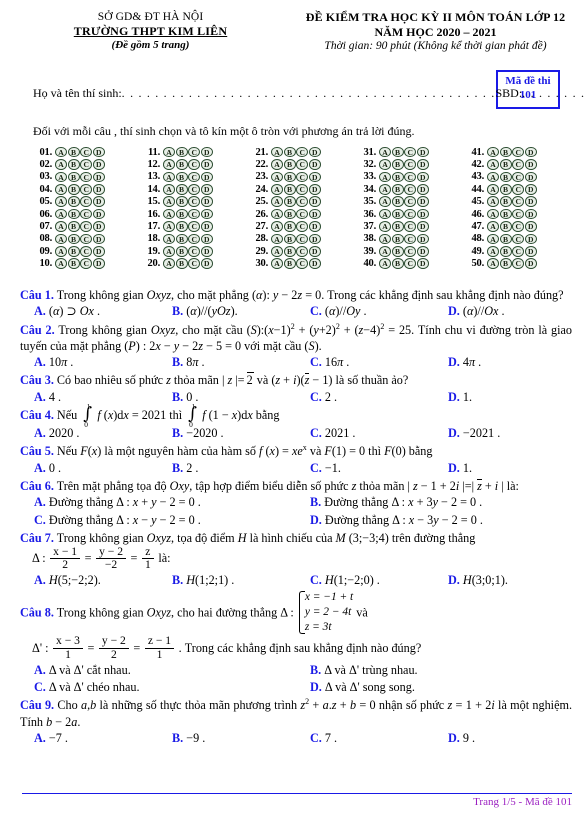  I want to click on option-d: D. 1., so click(503, 397).